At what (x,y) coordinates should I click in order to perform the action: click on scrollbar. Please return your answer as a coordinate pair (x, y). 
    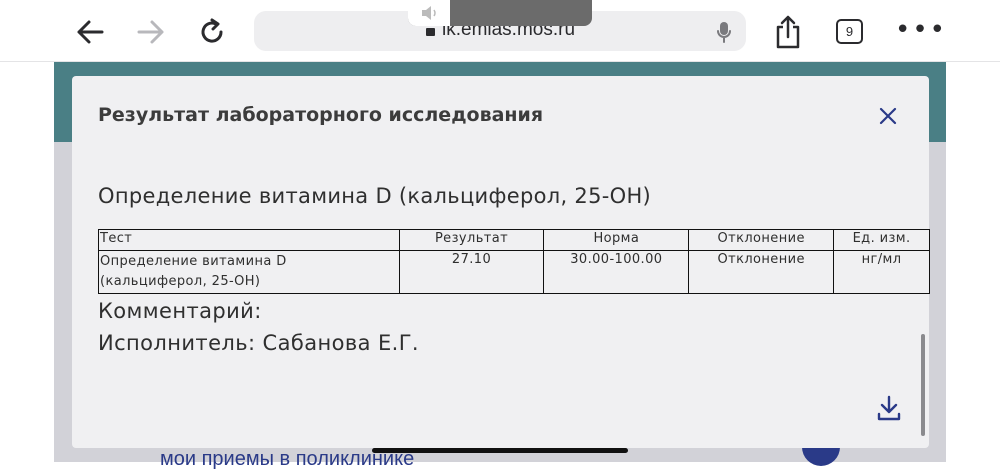
    Looking at the image, I should click on (923, 385).